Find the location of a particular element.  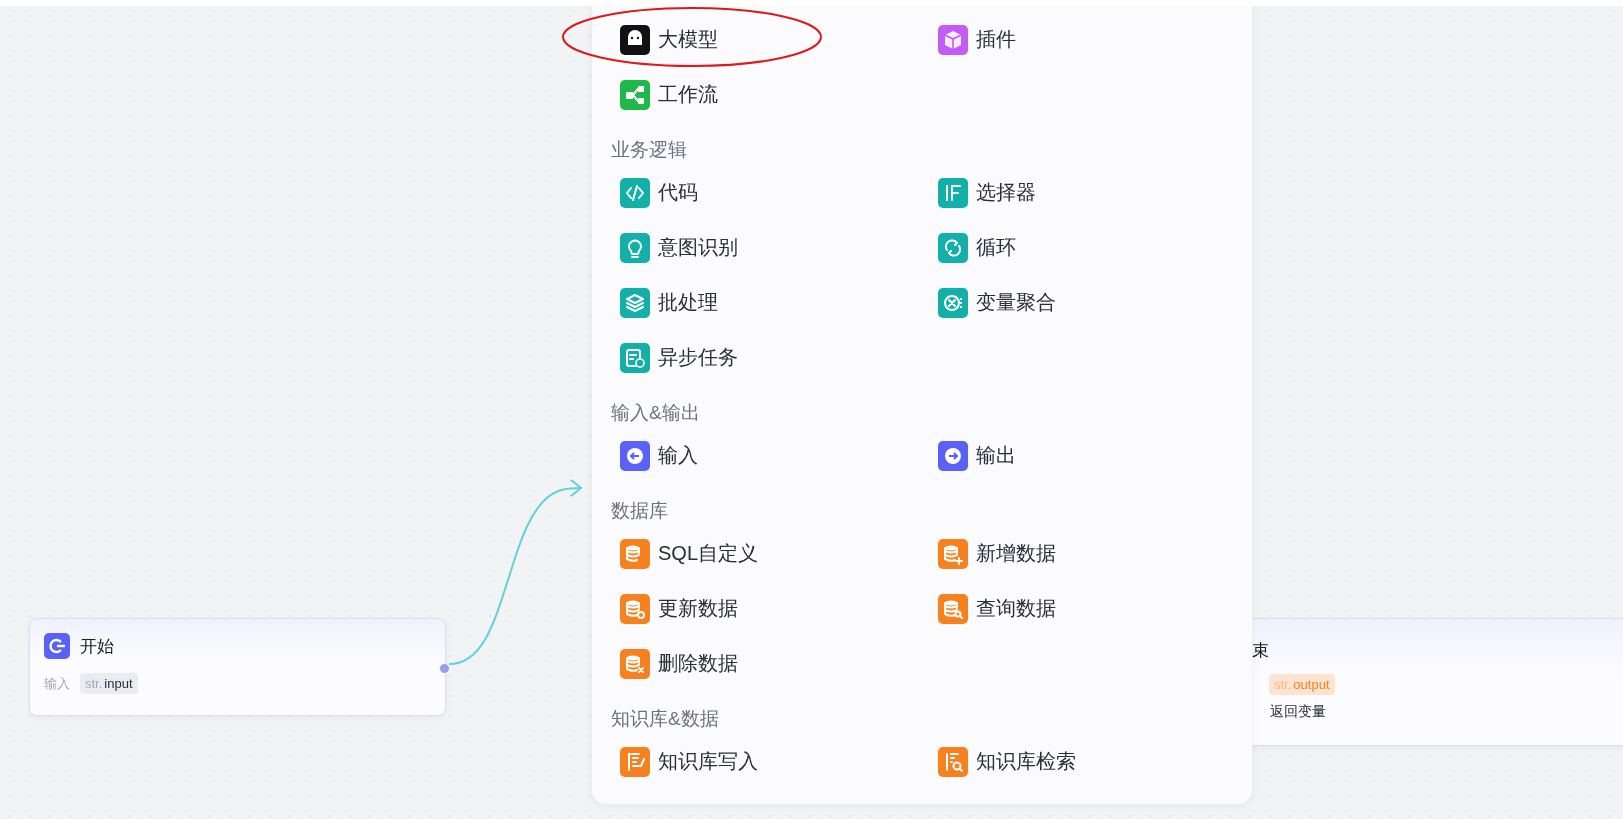

menu-item: 新增数据 is located at coordinates (1088, 553).